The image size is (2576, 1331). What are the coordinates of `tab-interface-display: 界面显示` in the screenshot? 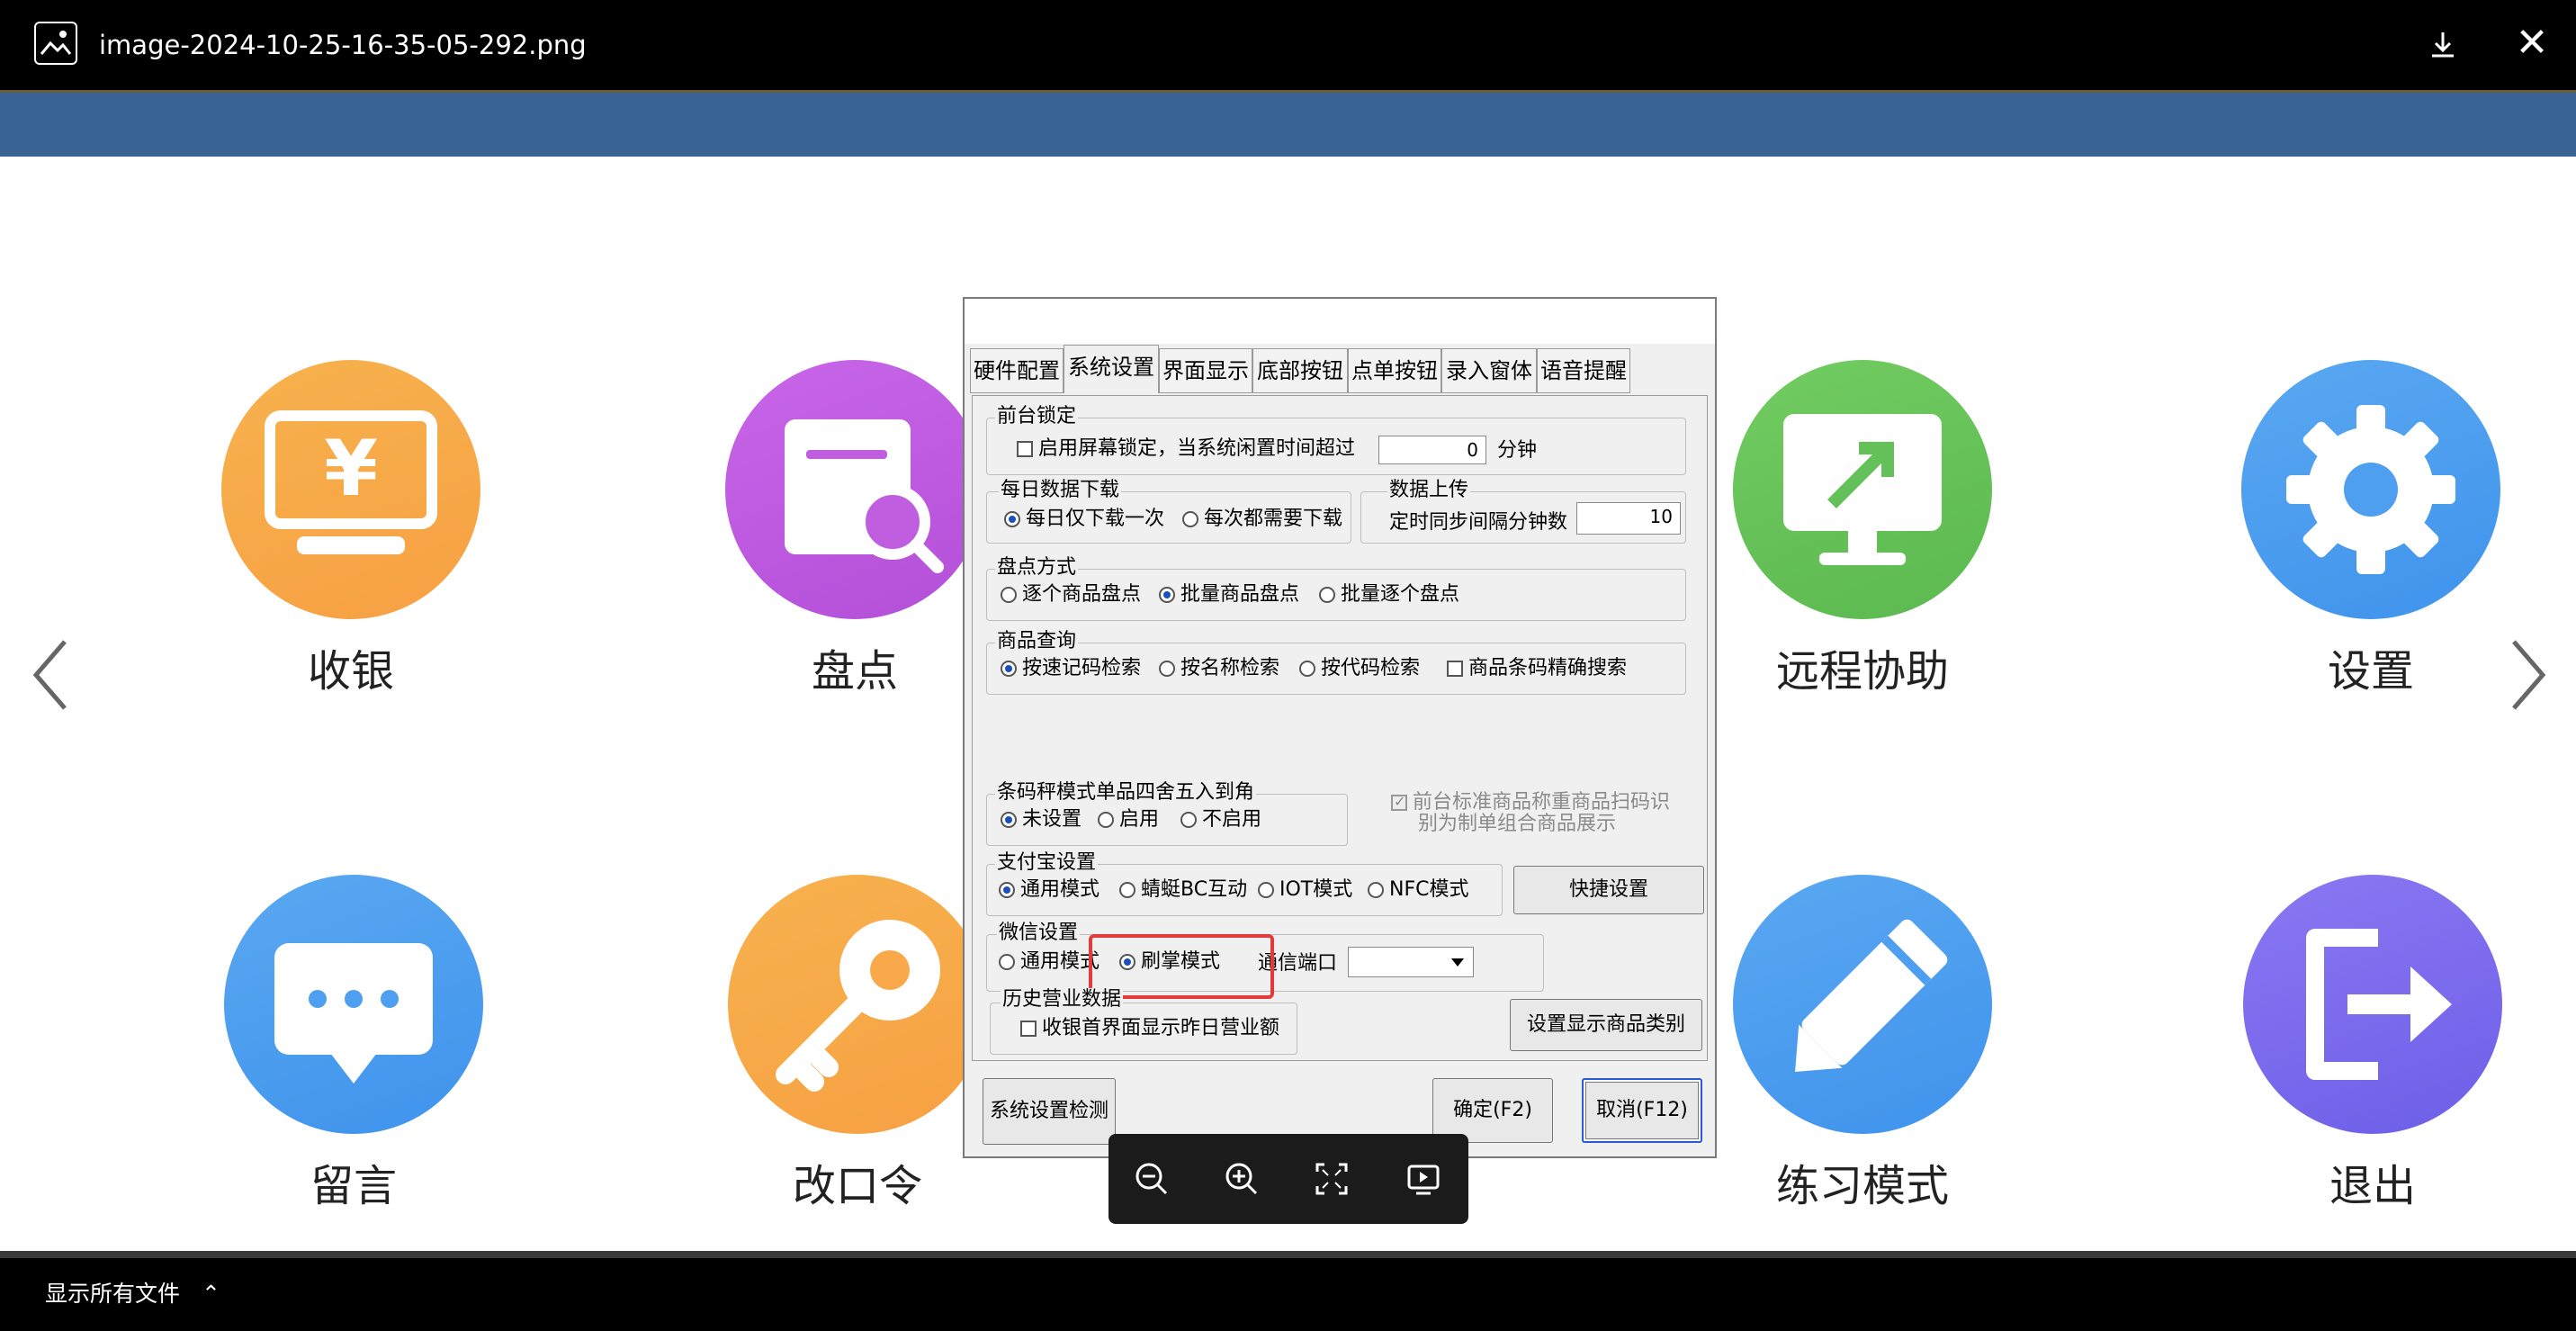 It's located at (1205, 370).